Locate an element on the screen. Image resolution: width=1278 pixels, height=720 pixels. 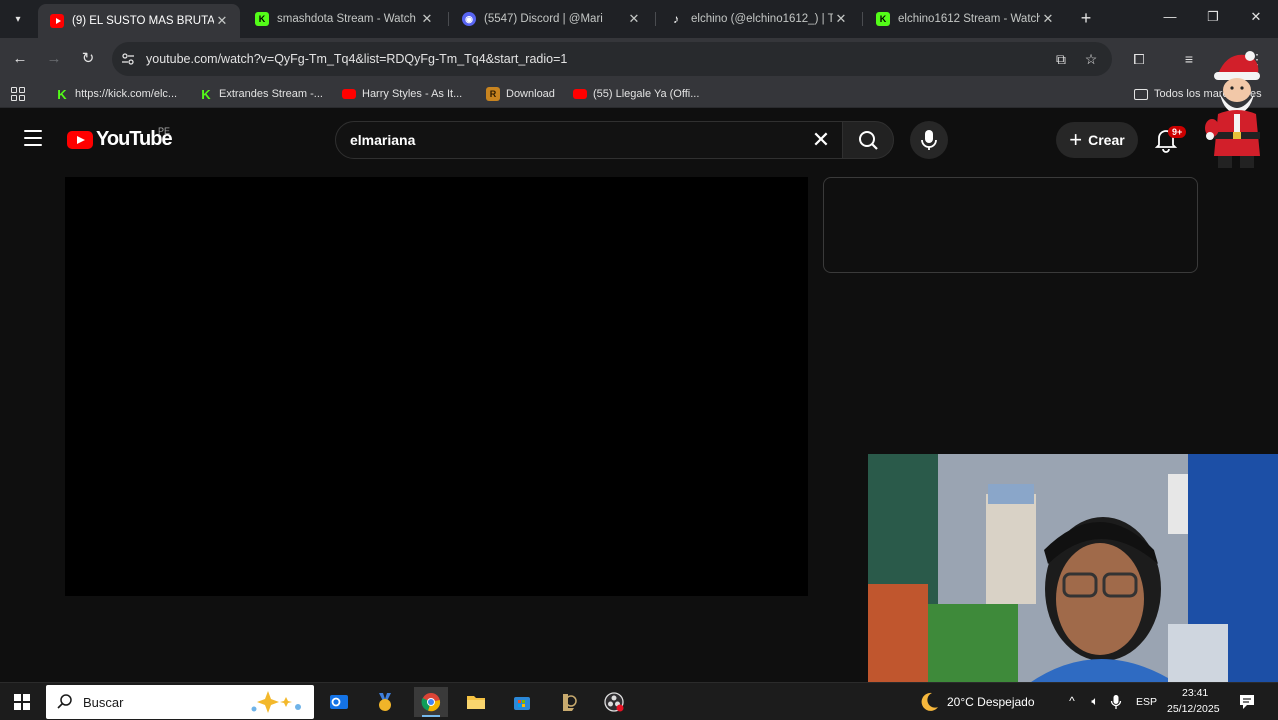
r-icon: R is located at coordinates (493, 94).